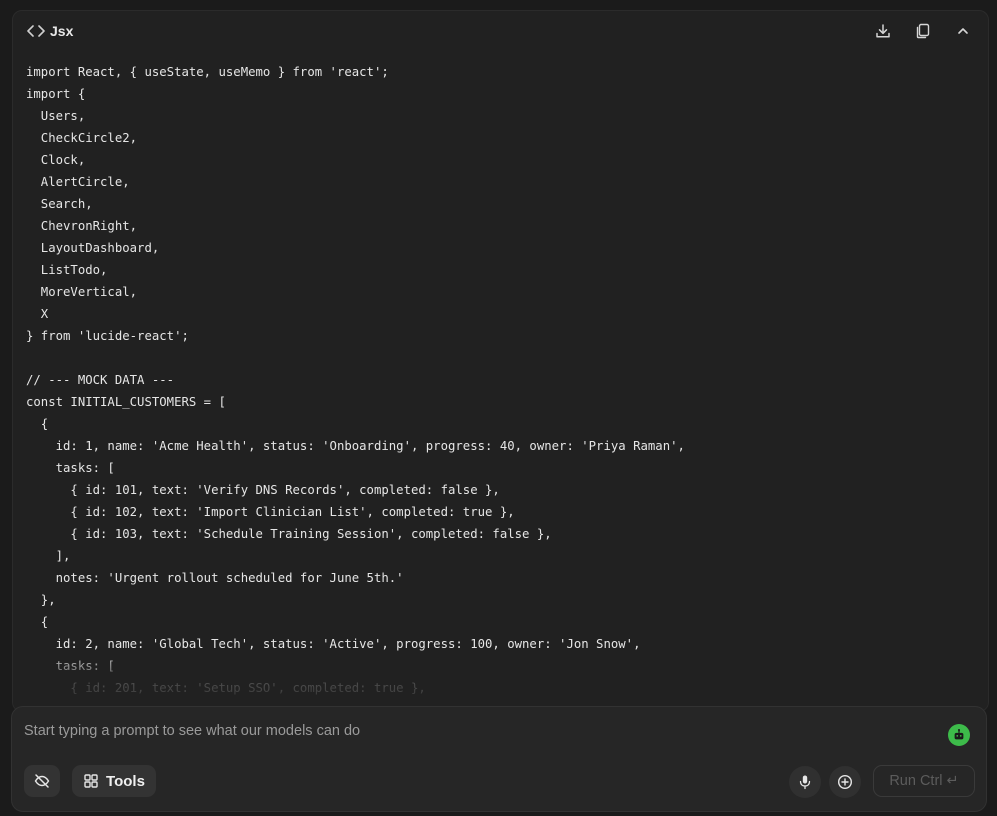 Image resolution: width=997 pixels, height=816 pixels. Describe the element at coordinates (91, 781) in the screenshot. I see `grid-icon` at that location.